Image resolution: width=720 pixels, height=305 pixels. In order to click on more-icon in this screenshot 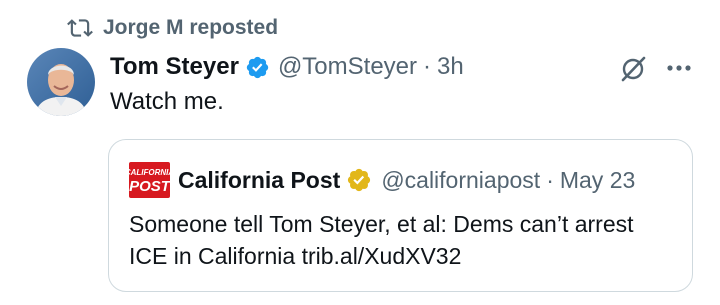, I will do `click(679, 68)`.